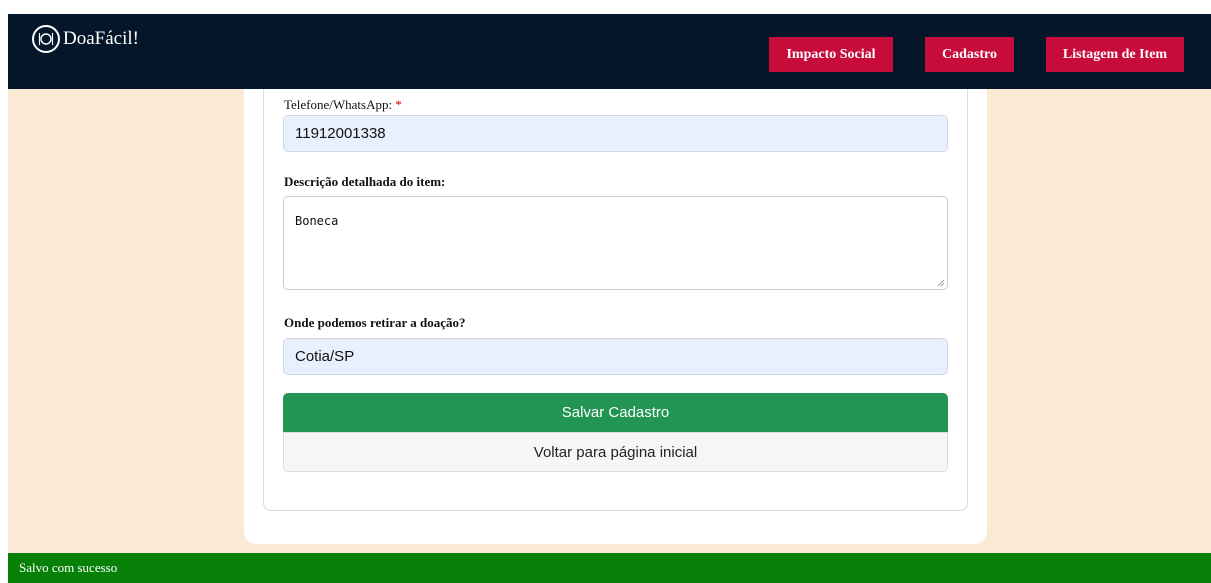 The height and width of the screenshot is (583, 1211). I want to click on success-toast: Salvo com sucesso, so click(609, 568).